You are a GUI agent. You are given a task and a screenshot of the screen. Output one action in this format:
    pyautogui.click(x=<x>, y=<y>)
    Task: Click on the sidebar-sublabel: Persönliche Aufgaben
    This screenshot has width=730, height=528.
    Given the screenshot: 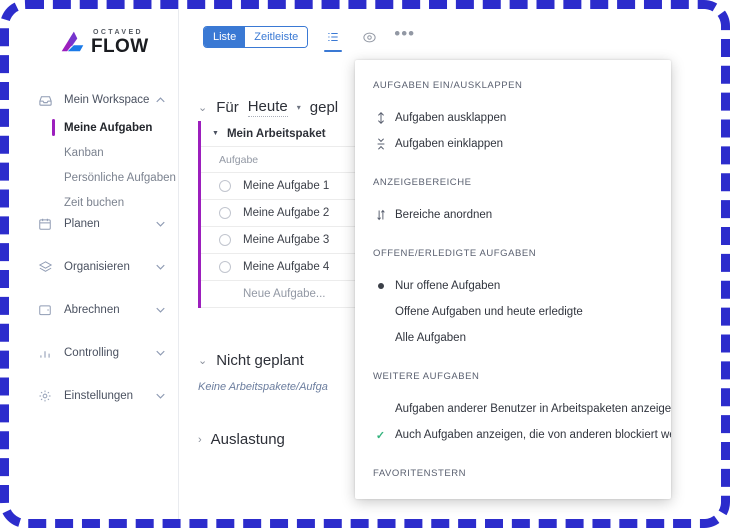 What is the action you would take?
    pyautogui.click(x=120, y=177)
    